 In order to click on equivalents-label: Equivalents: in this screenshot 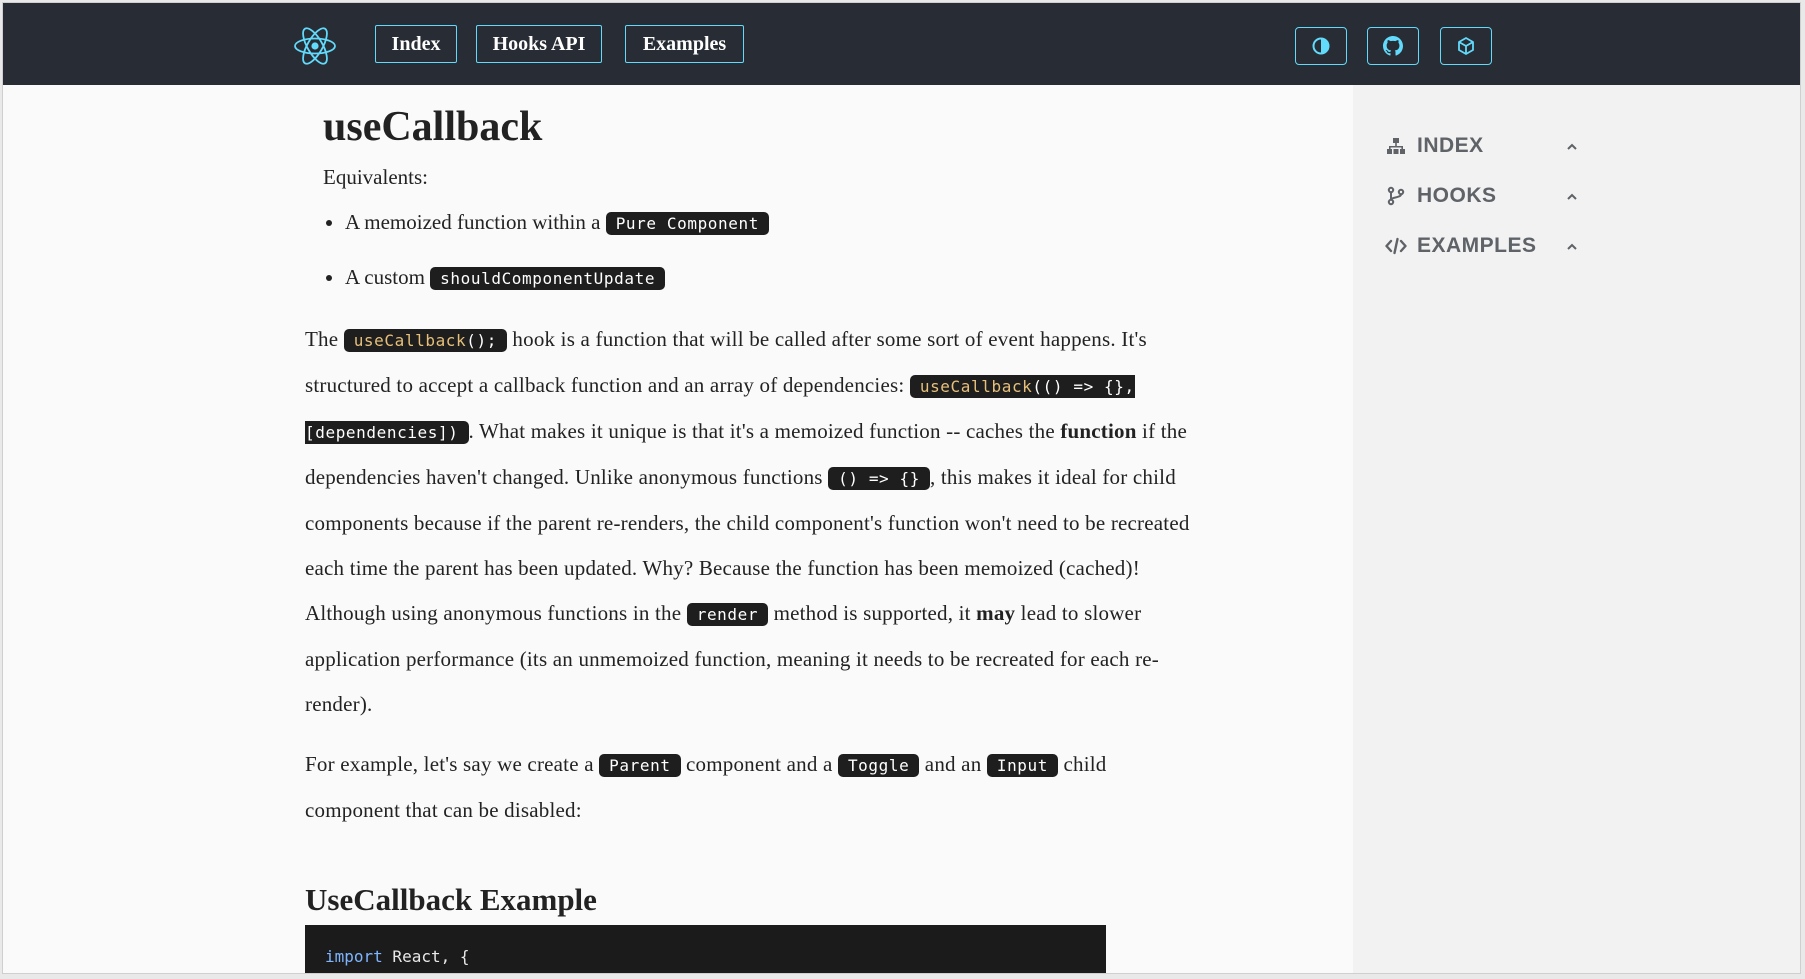, I will do `click(375, 177)`.